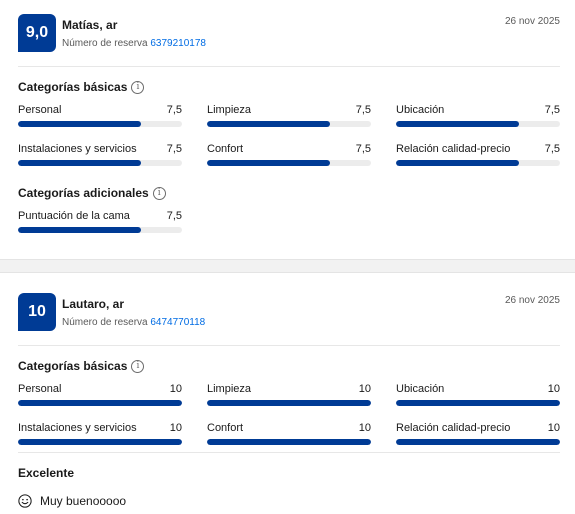  I want to click on reservation-info: Número de reserva 6474770118, so click(133, 322).